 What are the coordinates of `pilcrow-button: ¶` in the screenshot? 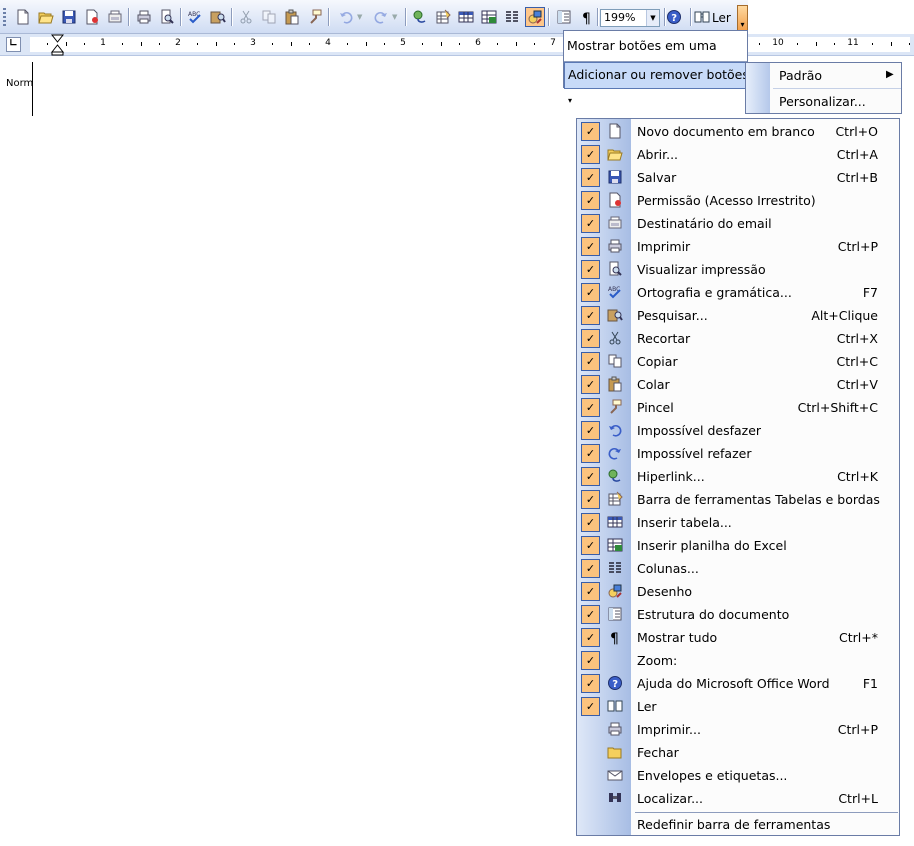 It's located at (587, 17).